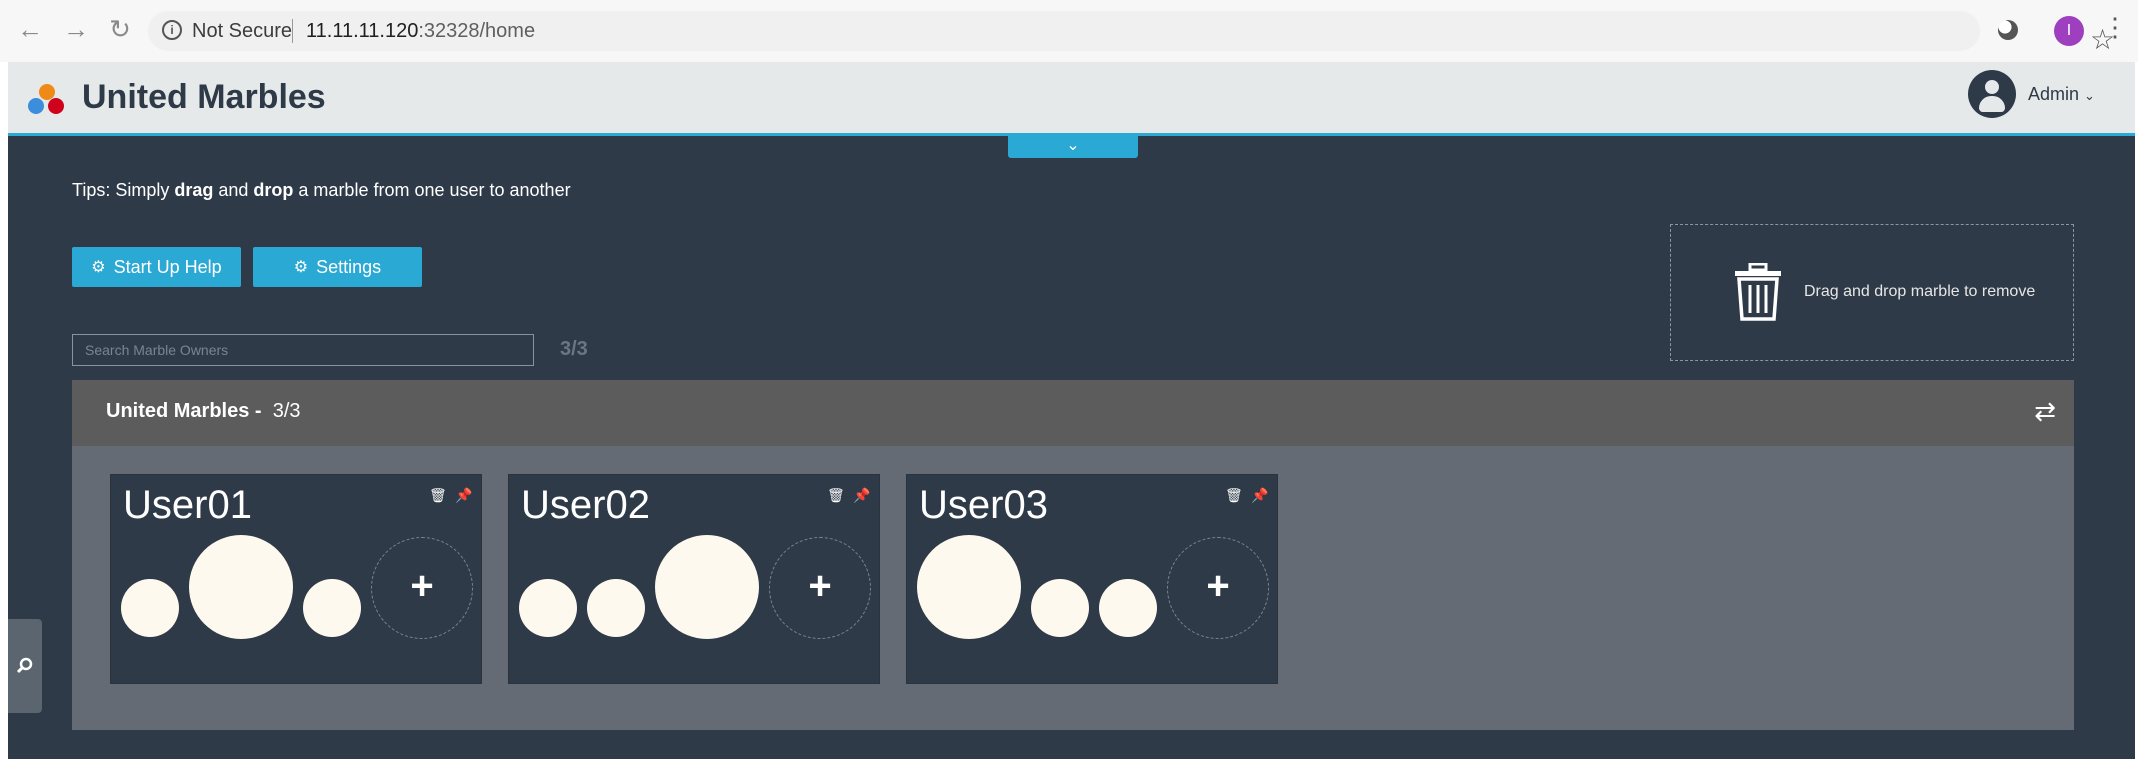 This screenshot has width=2138, height=759. What do you see at coordinates (120, 29) in the screenshot?
I see `reload-icon: ↻` at bounding box center [120, 29].